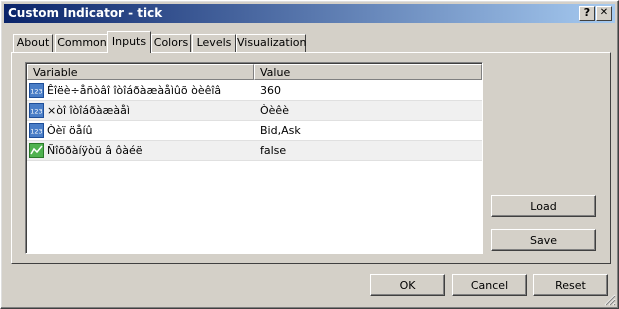 The width and height of the screenshot is (619, 309). Describe the element at coordinates (140, 72) in the screenshot. I see `column-header-variable: Variable` at that location.